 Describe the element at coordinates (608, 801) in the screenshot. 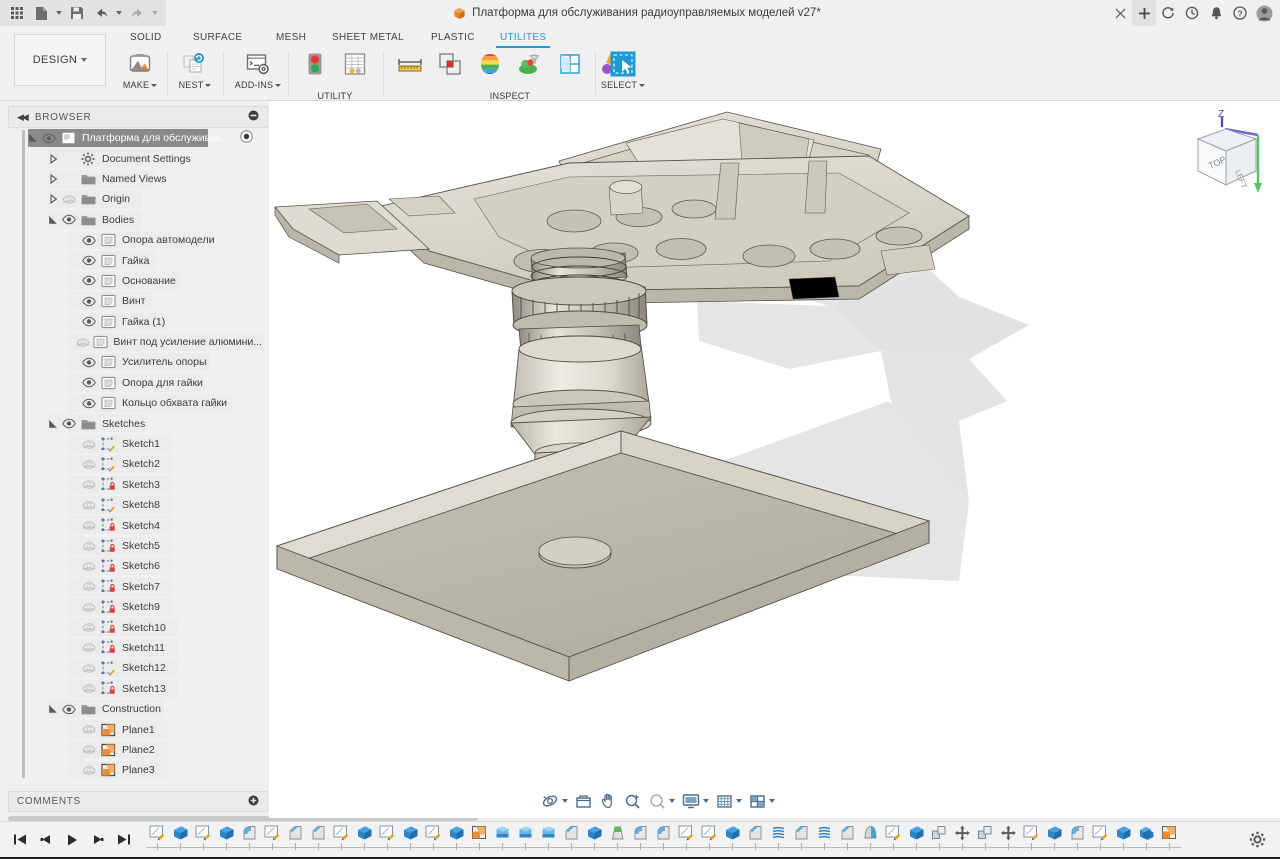

I see `pan-icon` at that location.